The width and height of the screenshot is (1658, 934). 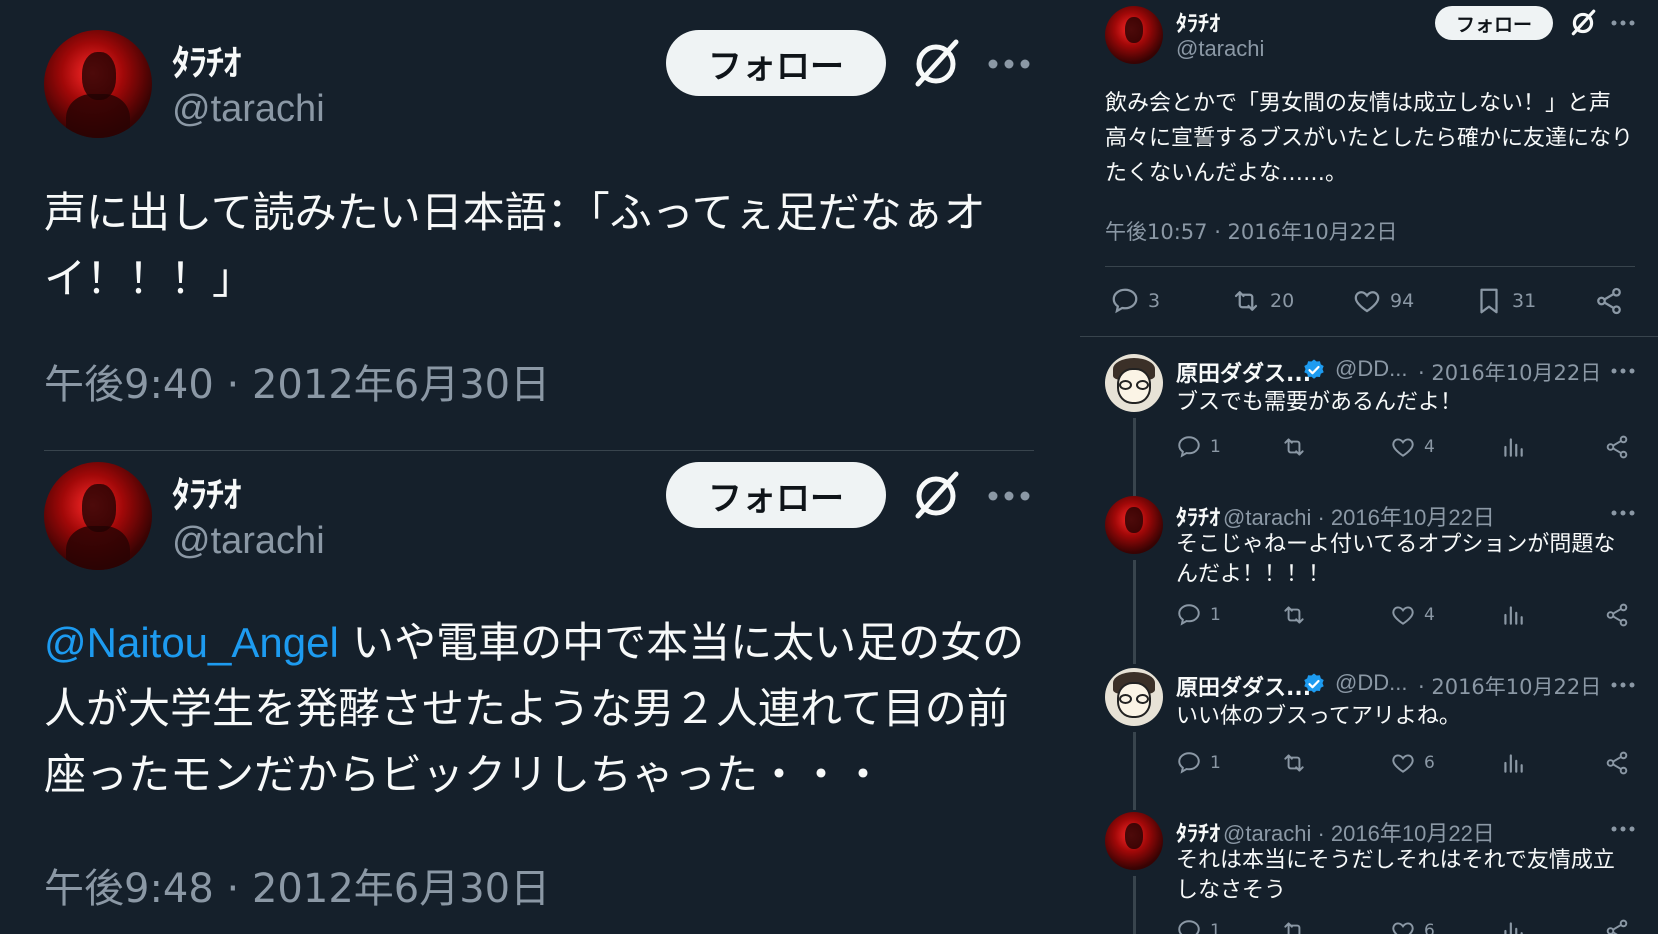 What do you see at coordinates (1402, 301) in the screenshot?
I see `like-count: 94` at bounding box center [1402, 301].